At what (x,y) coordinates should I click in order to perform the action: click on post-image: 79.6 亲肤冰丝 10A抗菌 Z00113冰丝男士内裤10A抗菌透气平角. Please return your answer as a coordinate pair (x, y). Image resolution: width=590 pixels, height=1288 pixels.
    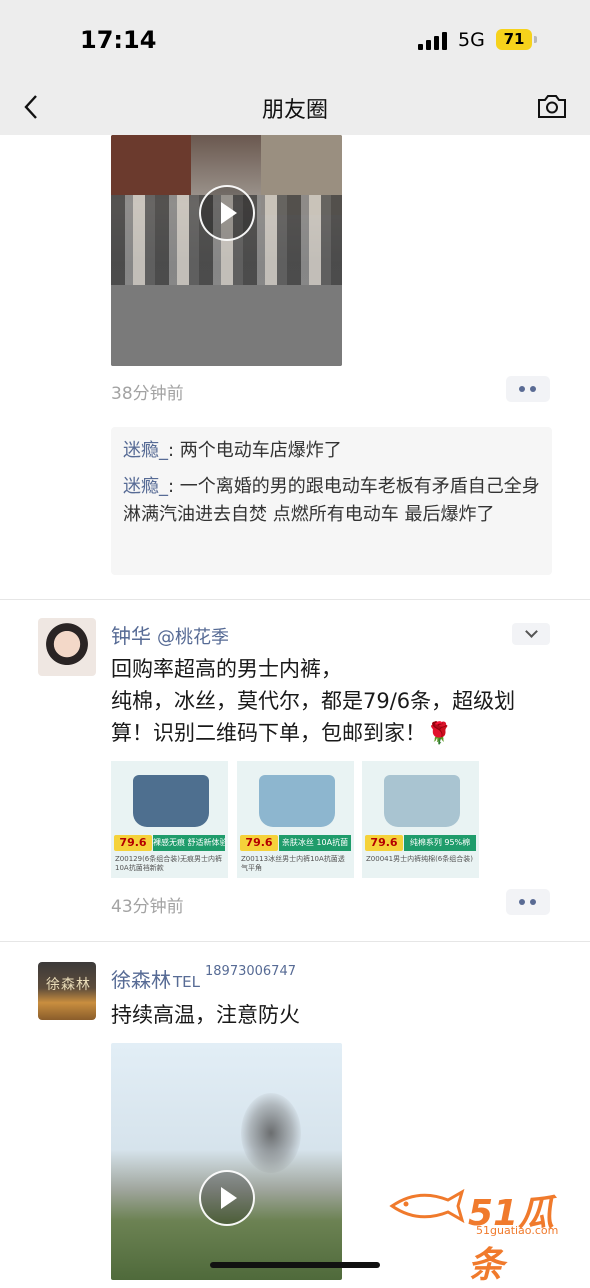
    Looking at the image, I should click on (295, 819).